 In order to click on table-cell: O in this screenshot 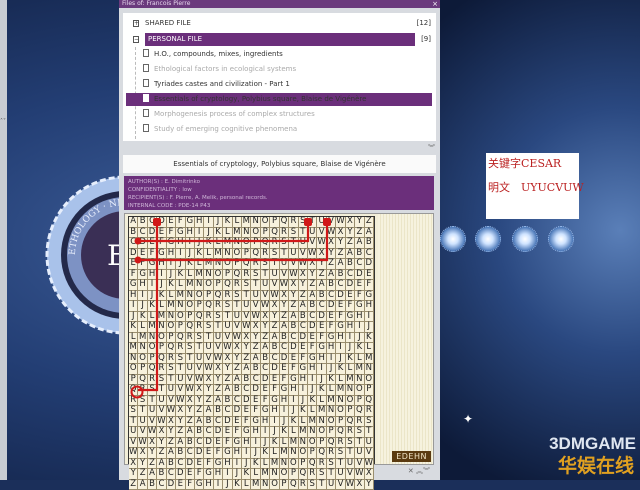, I will do `click(265, 222)`.